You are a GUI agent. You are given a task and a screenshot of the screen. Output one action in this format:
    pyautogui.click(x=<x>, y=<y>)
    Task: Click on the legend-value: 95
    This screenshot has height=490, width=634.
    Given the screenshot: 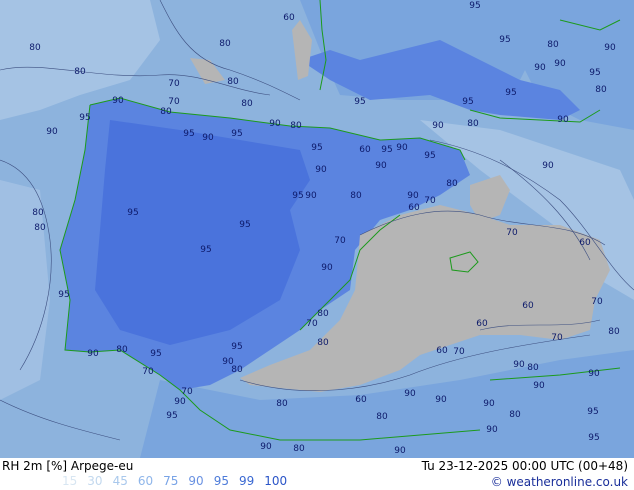 What is the action you would take?
    pyautogui.click(x=221, y=481)
    